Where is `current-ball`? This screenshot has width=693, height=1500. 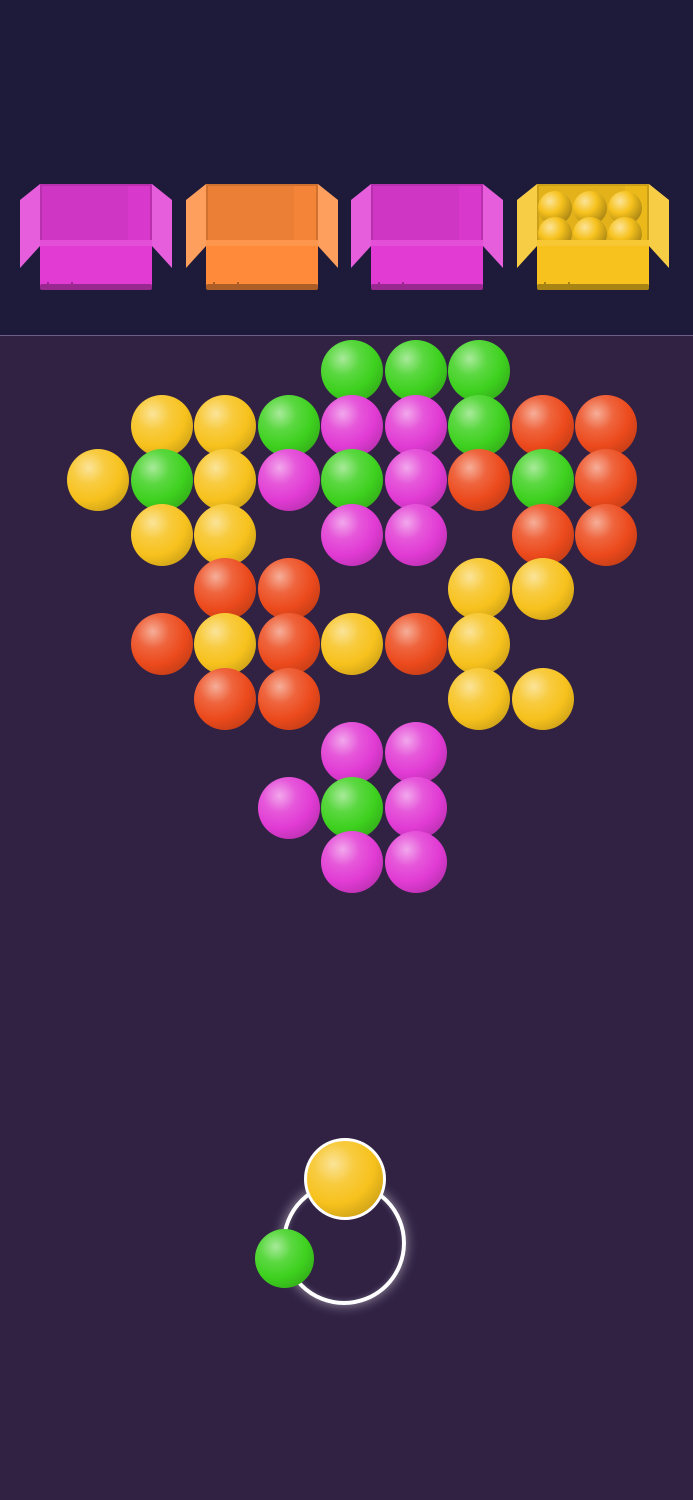 current-ball is located at coordinates (345, 1179).